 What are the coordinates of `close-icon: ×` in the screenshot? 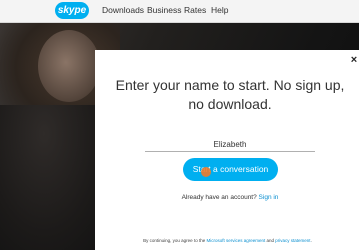 It's located at (354, 60).